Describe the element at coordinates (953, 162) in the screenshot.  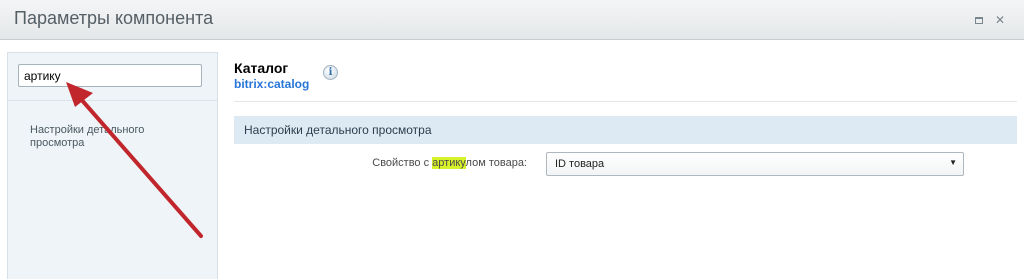
I see `dropdown-arrow-icon: ▼` at that location.